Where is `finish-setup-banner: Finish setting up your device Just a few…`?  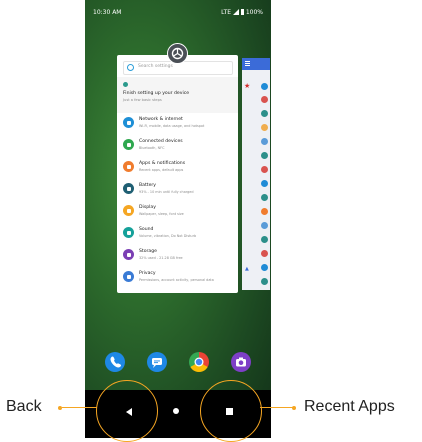
finish-setup-banner: Finish setting up your device Just a few… is located at coordinates (177, 95).